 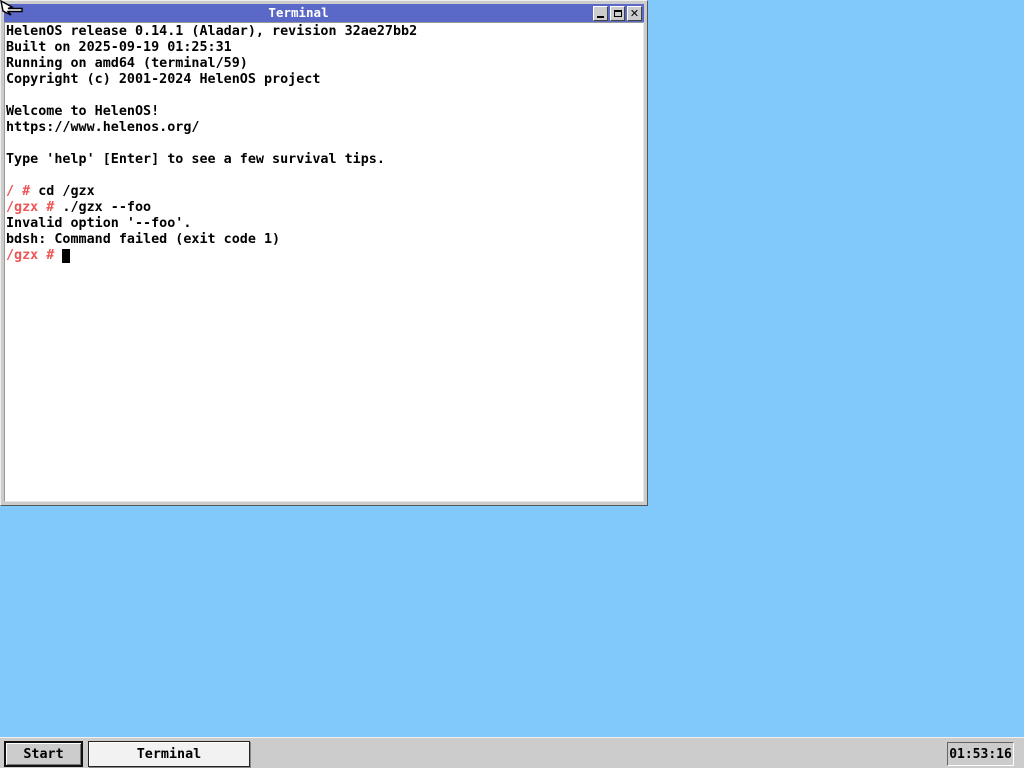 I want to click on taskbar-item-label: Terminal, so click(x=169, y=754).